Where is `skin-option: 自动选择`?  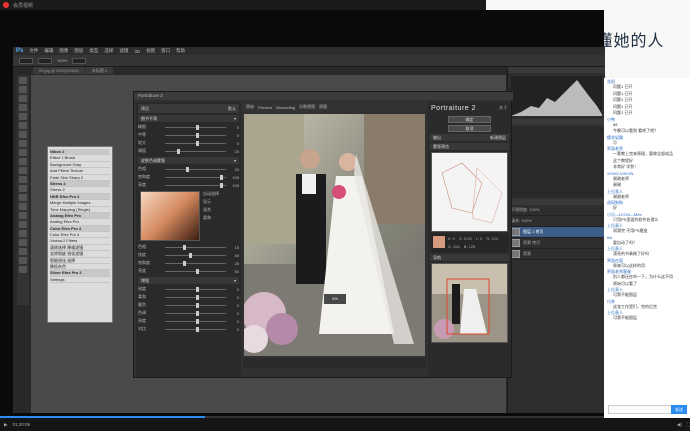 skin-option: 自动选择 is located at coordinates (220, 195).